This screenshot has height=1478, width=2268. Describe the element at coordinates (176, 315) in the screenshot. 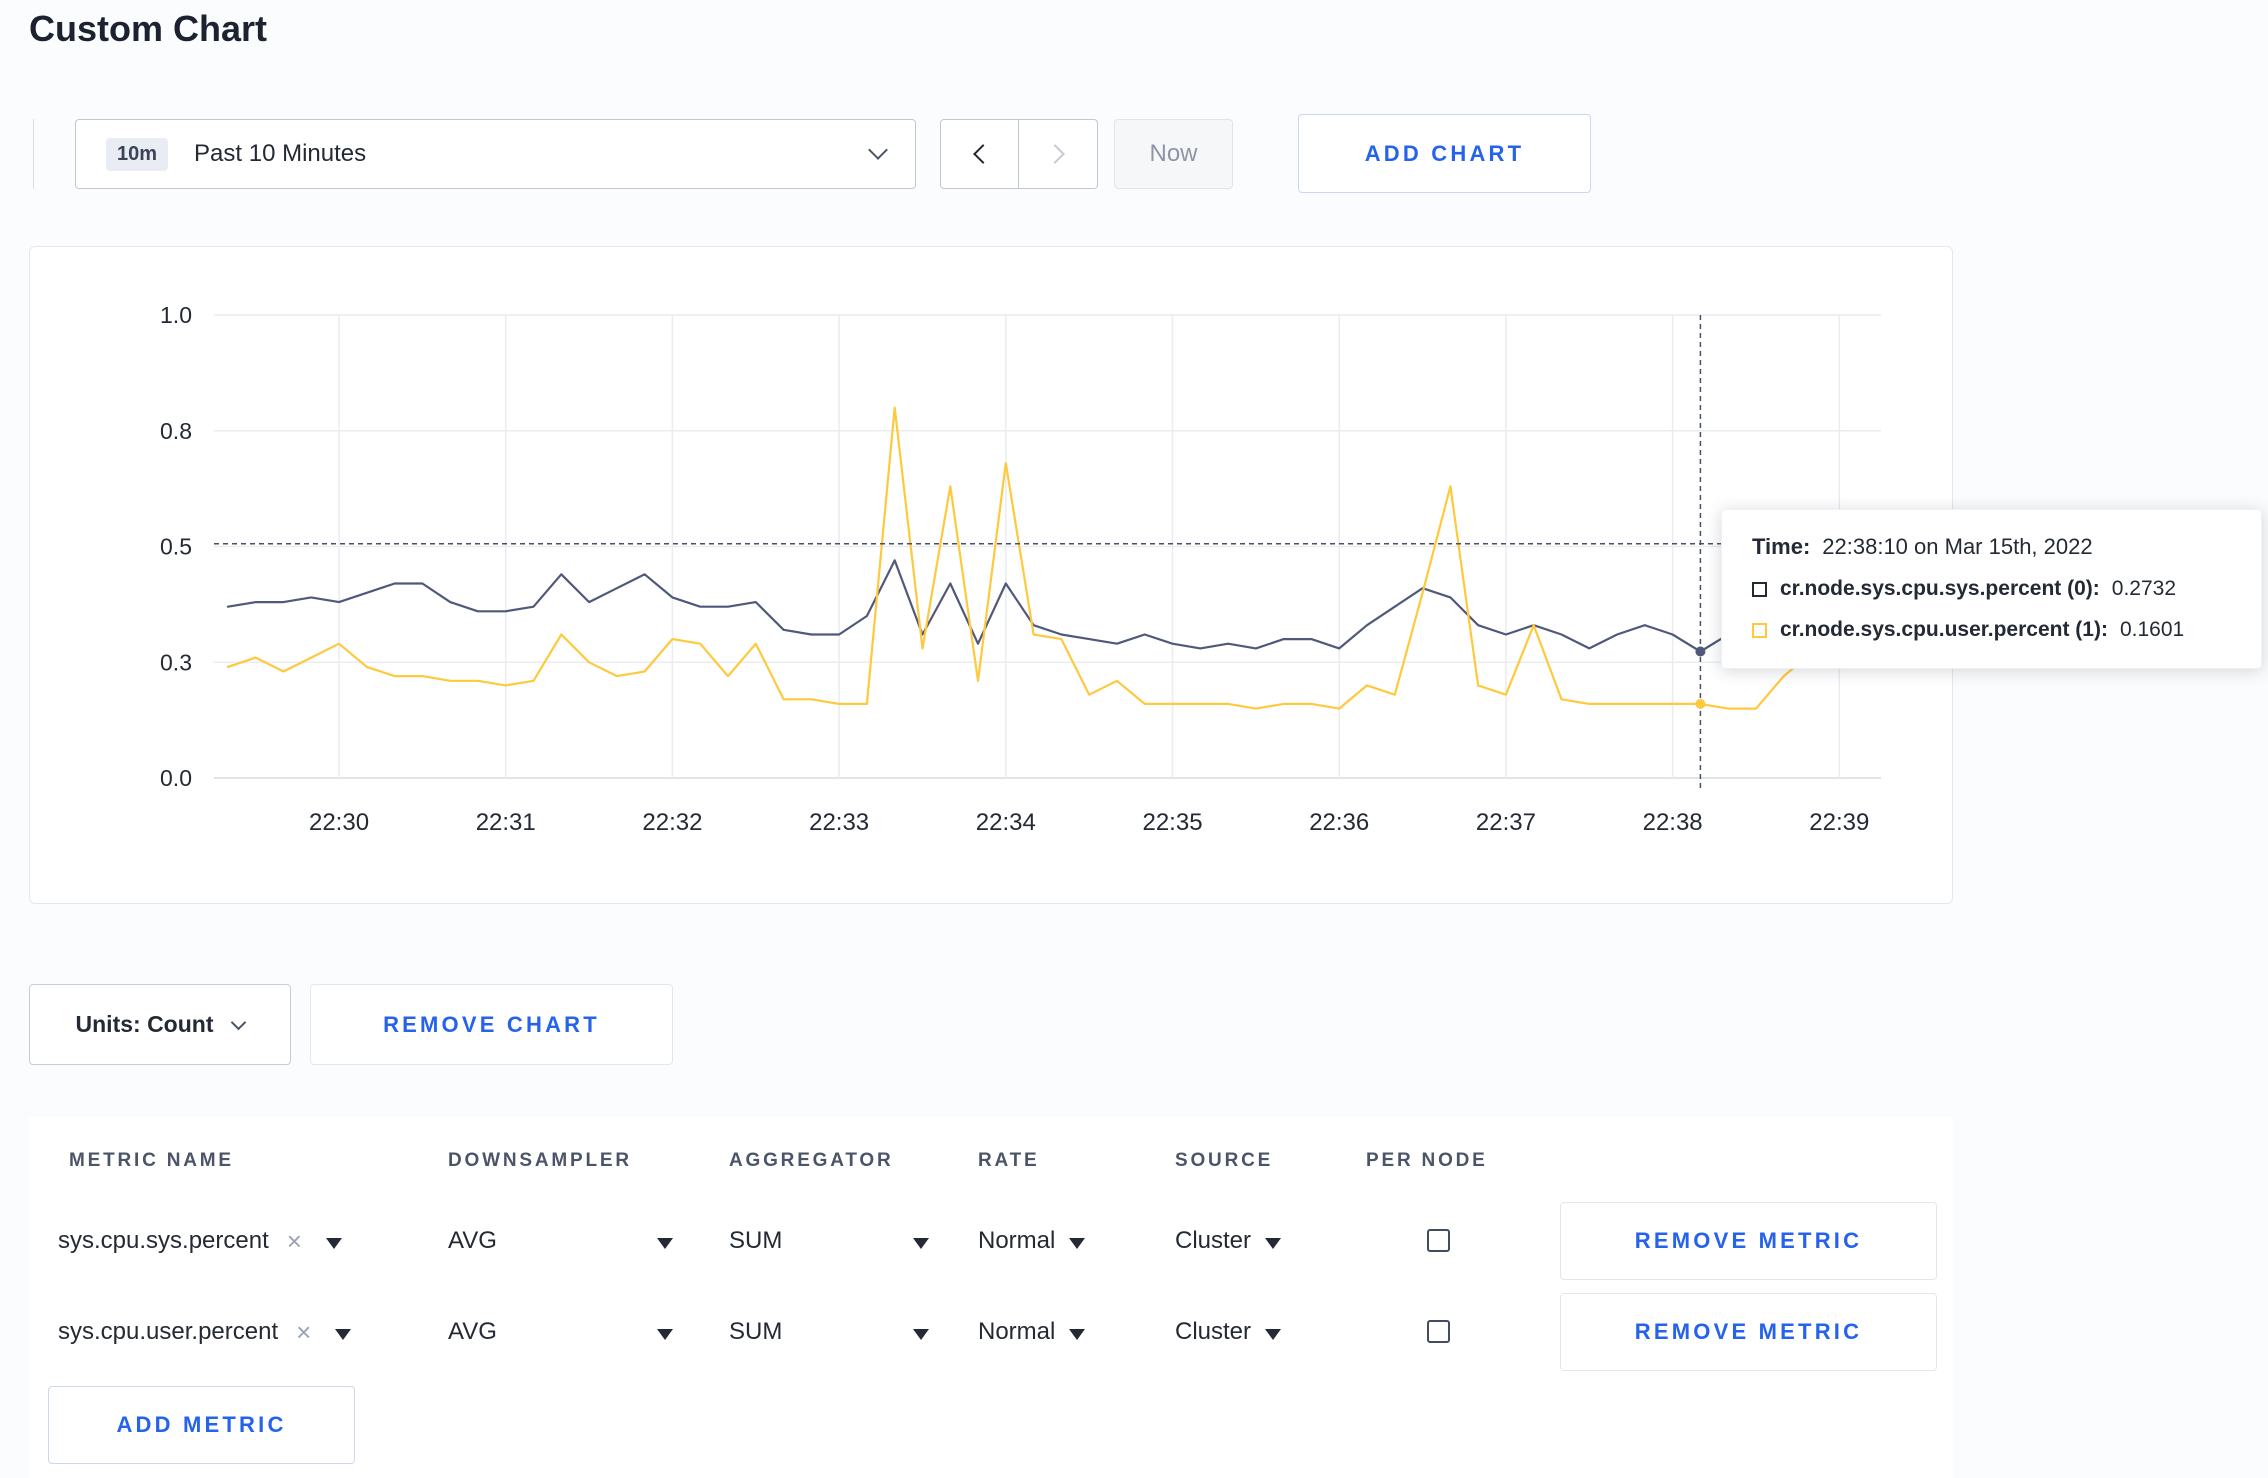

I see `y-tick-label: 1.0` at that location.